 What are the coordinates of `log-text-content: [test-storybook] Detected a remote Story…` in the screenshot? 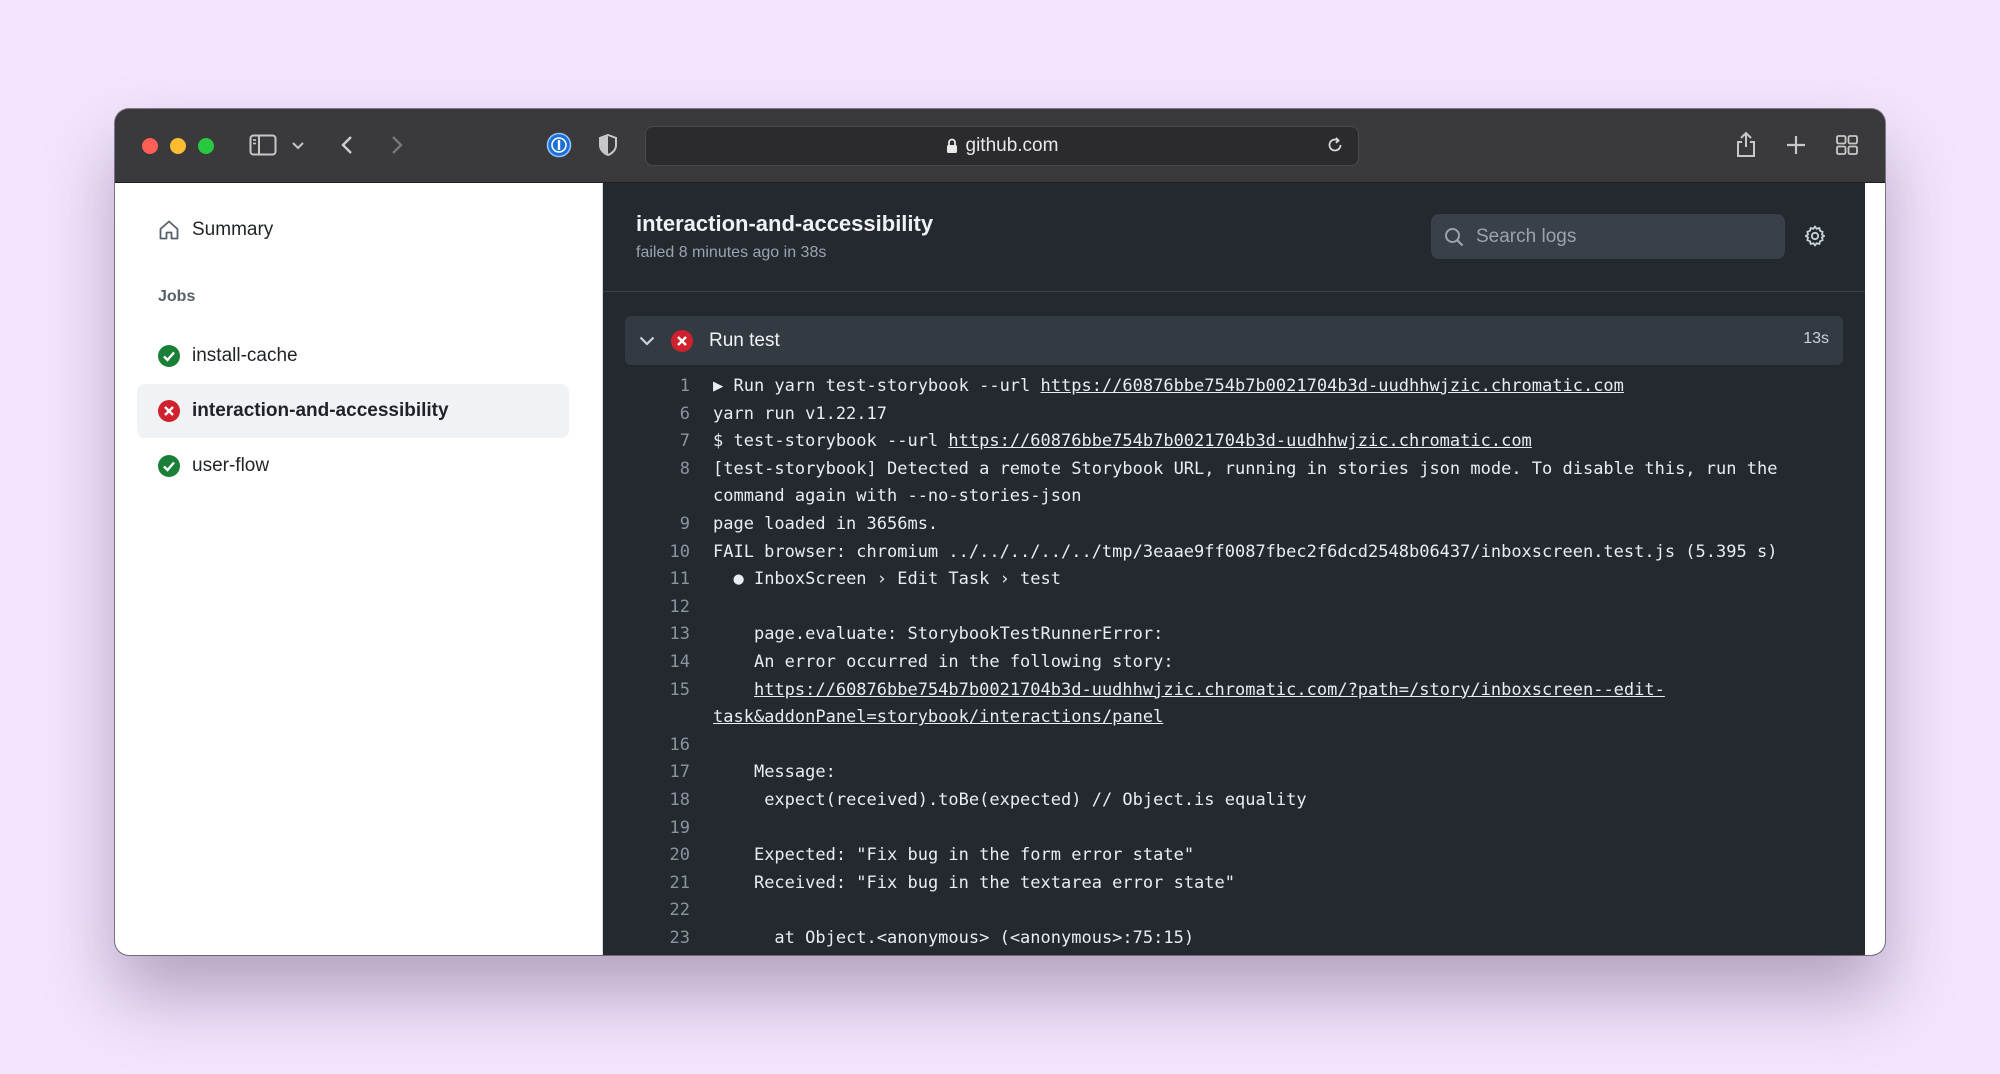 It's located at (1250, 482).